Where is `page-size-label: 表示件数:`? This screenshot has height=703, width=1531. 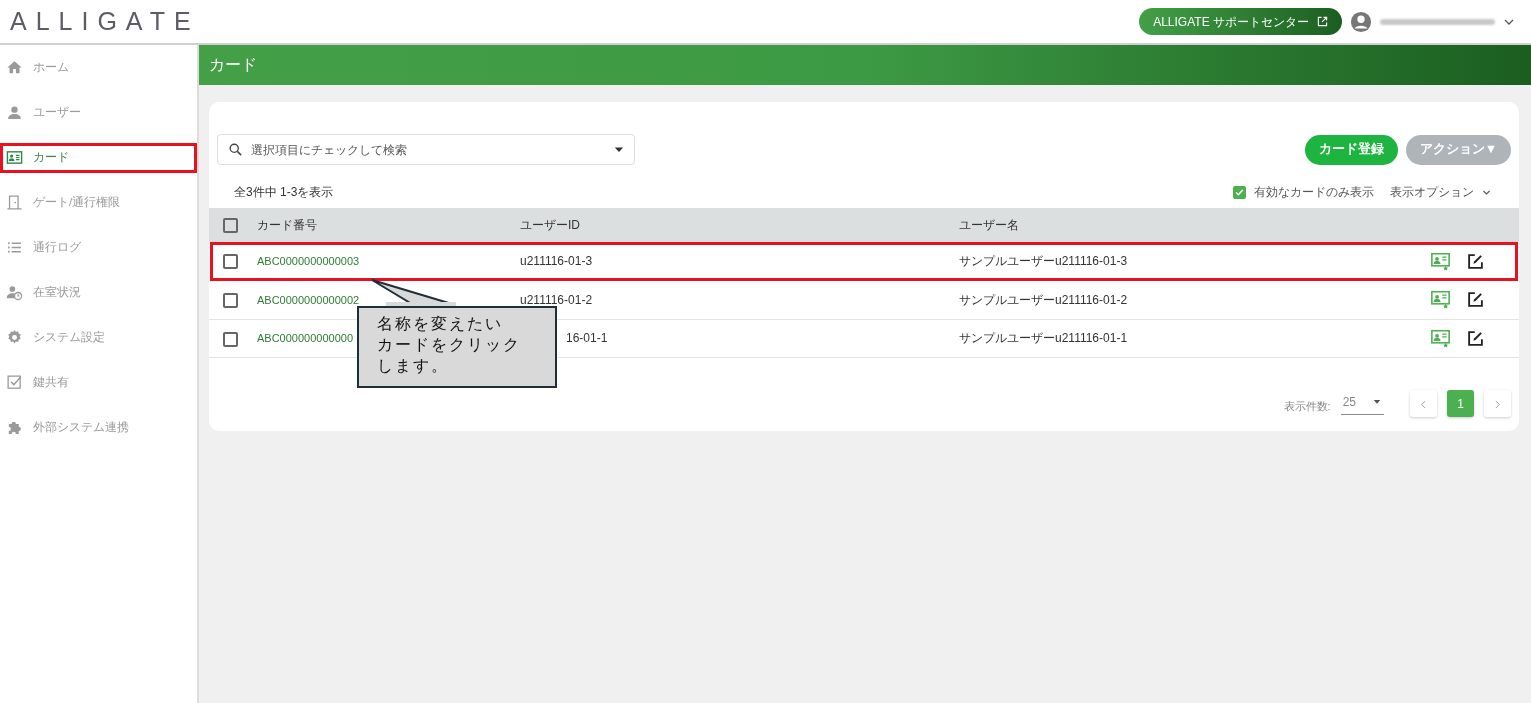
page-size-label: 表示件数: is located at coordinates (1307, 407).